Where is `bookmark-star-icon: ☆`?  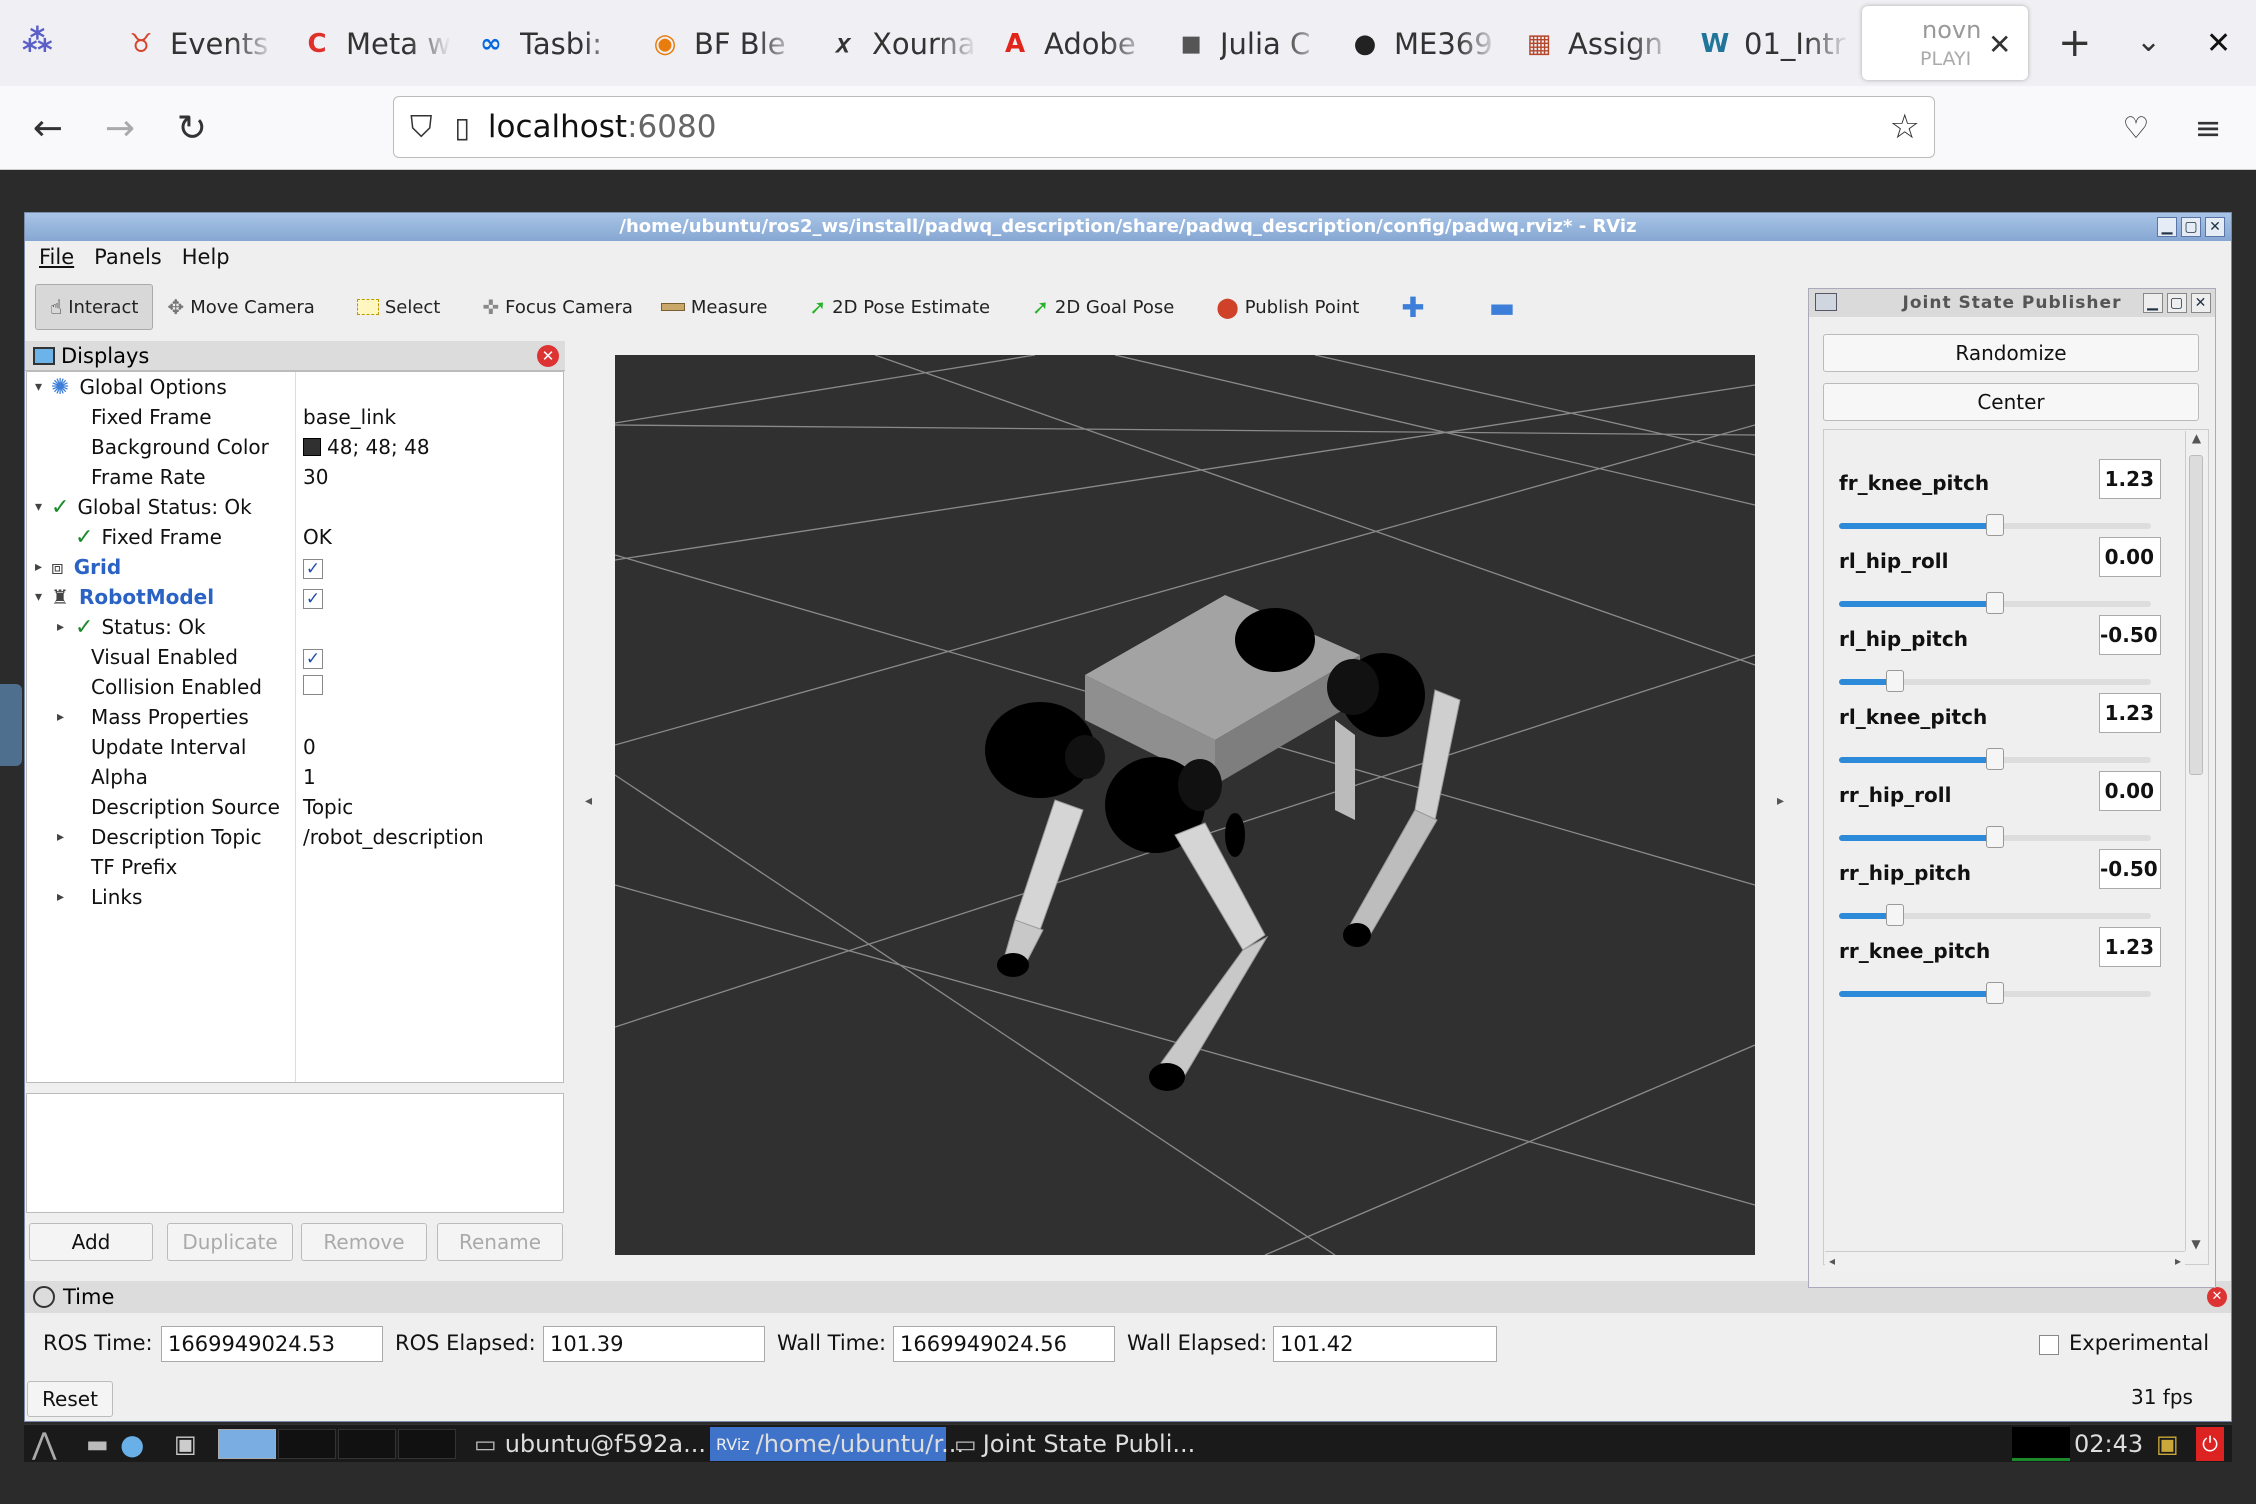
bookmark-star-icon: ☆ is located at coordinates (1905, 127).